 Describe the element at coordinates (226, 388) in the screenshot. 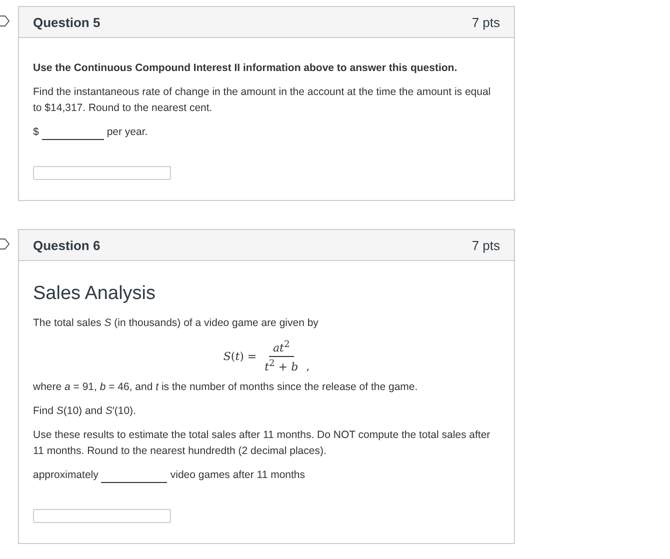

I see `question-text: where a = 91, b = 46, and t is the number of months since the release of the game.` at that location.